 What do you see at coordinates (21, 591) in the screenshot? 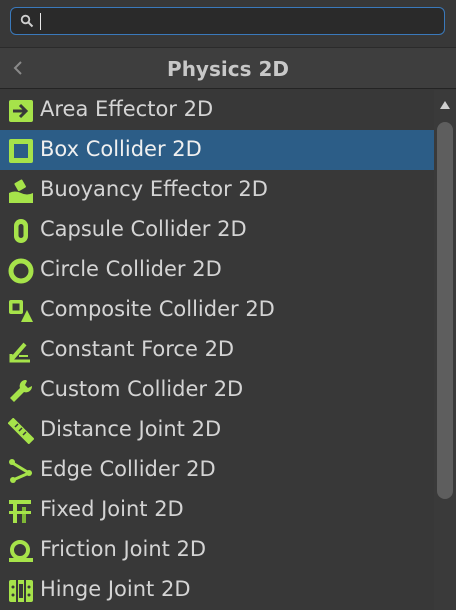
I see `hinge-joint-icon` at bounding box center [21, 591].